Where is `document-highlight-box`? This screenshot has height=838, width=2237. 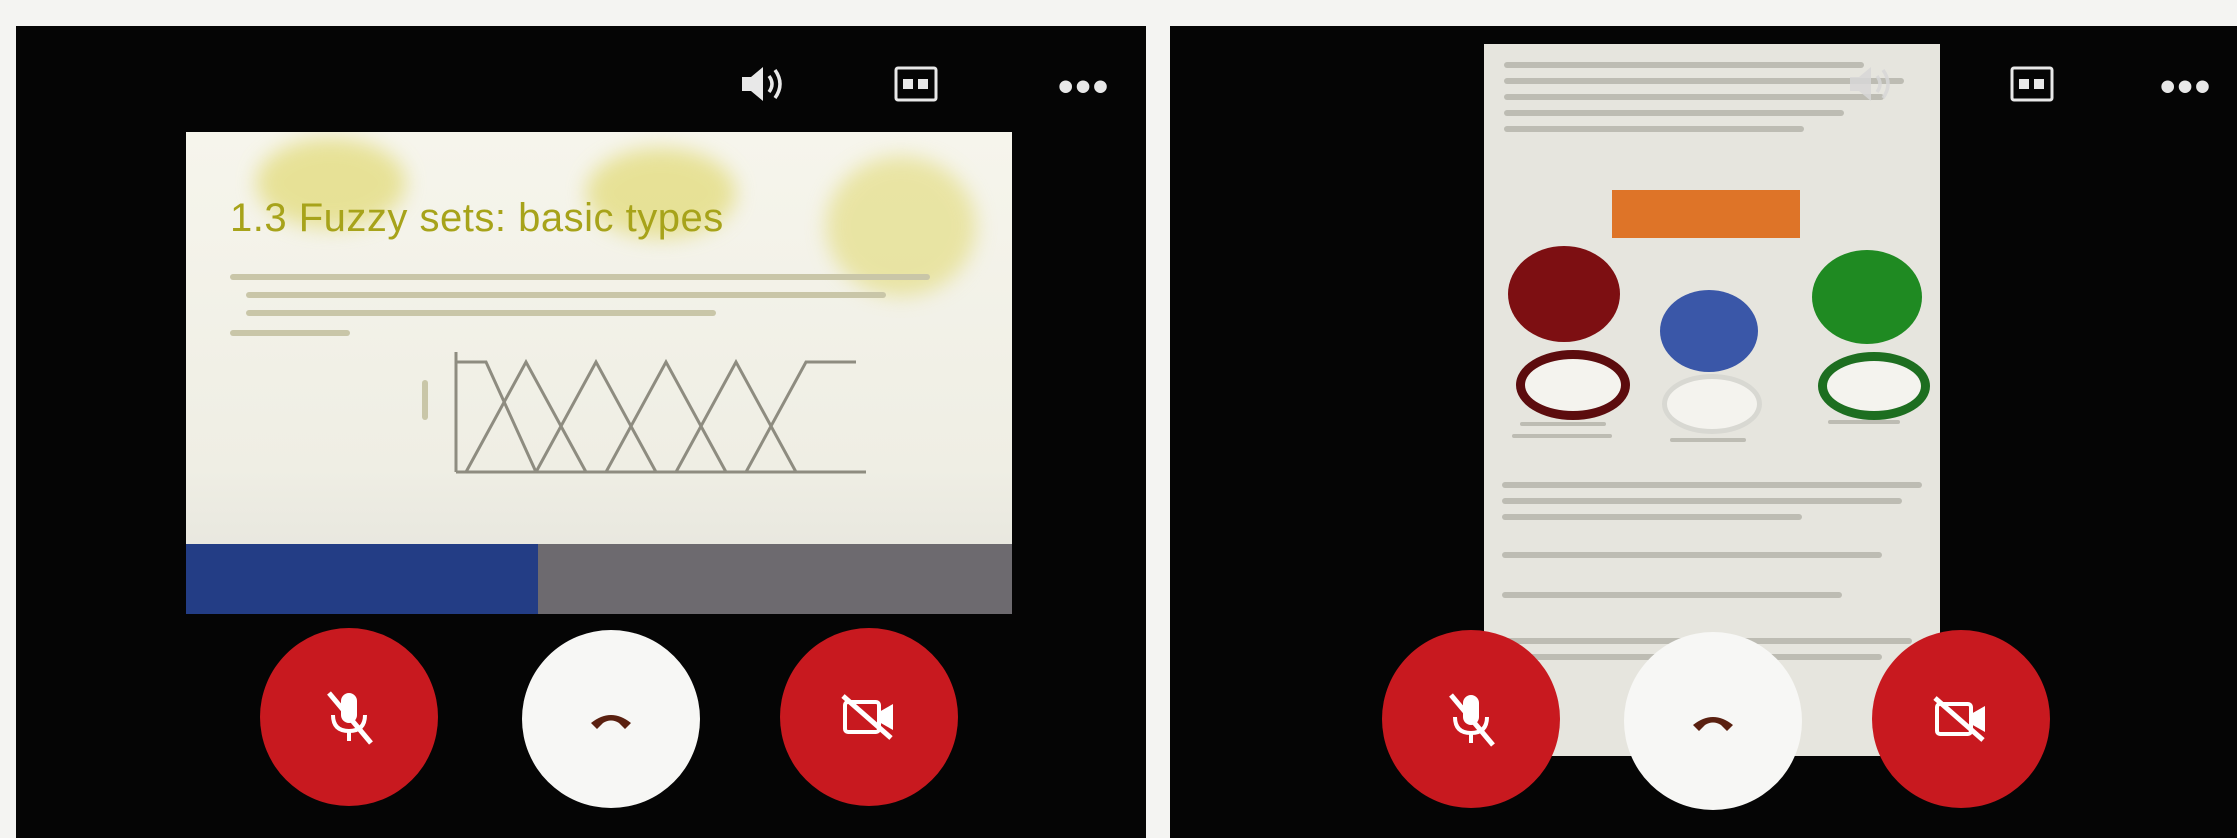 document-highlight-box is located at coordinates (1706, 214).